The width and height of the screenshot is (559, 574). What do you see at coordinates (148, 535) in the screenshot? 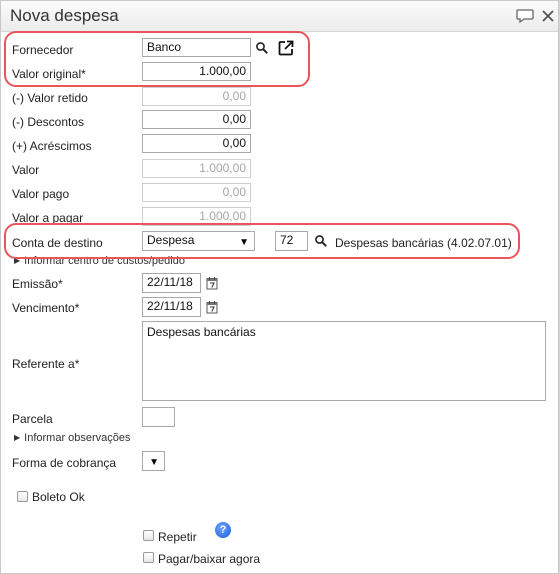
I see `repetir-checkbox` at bounding box center [148, 535].